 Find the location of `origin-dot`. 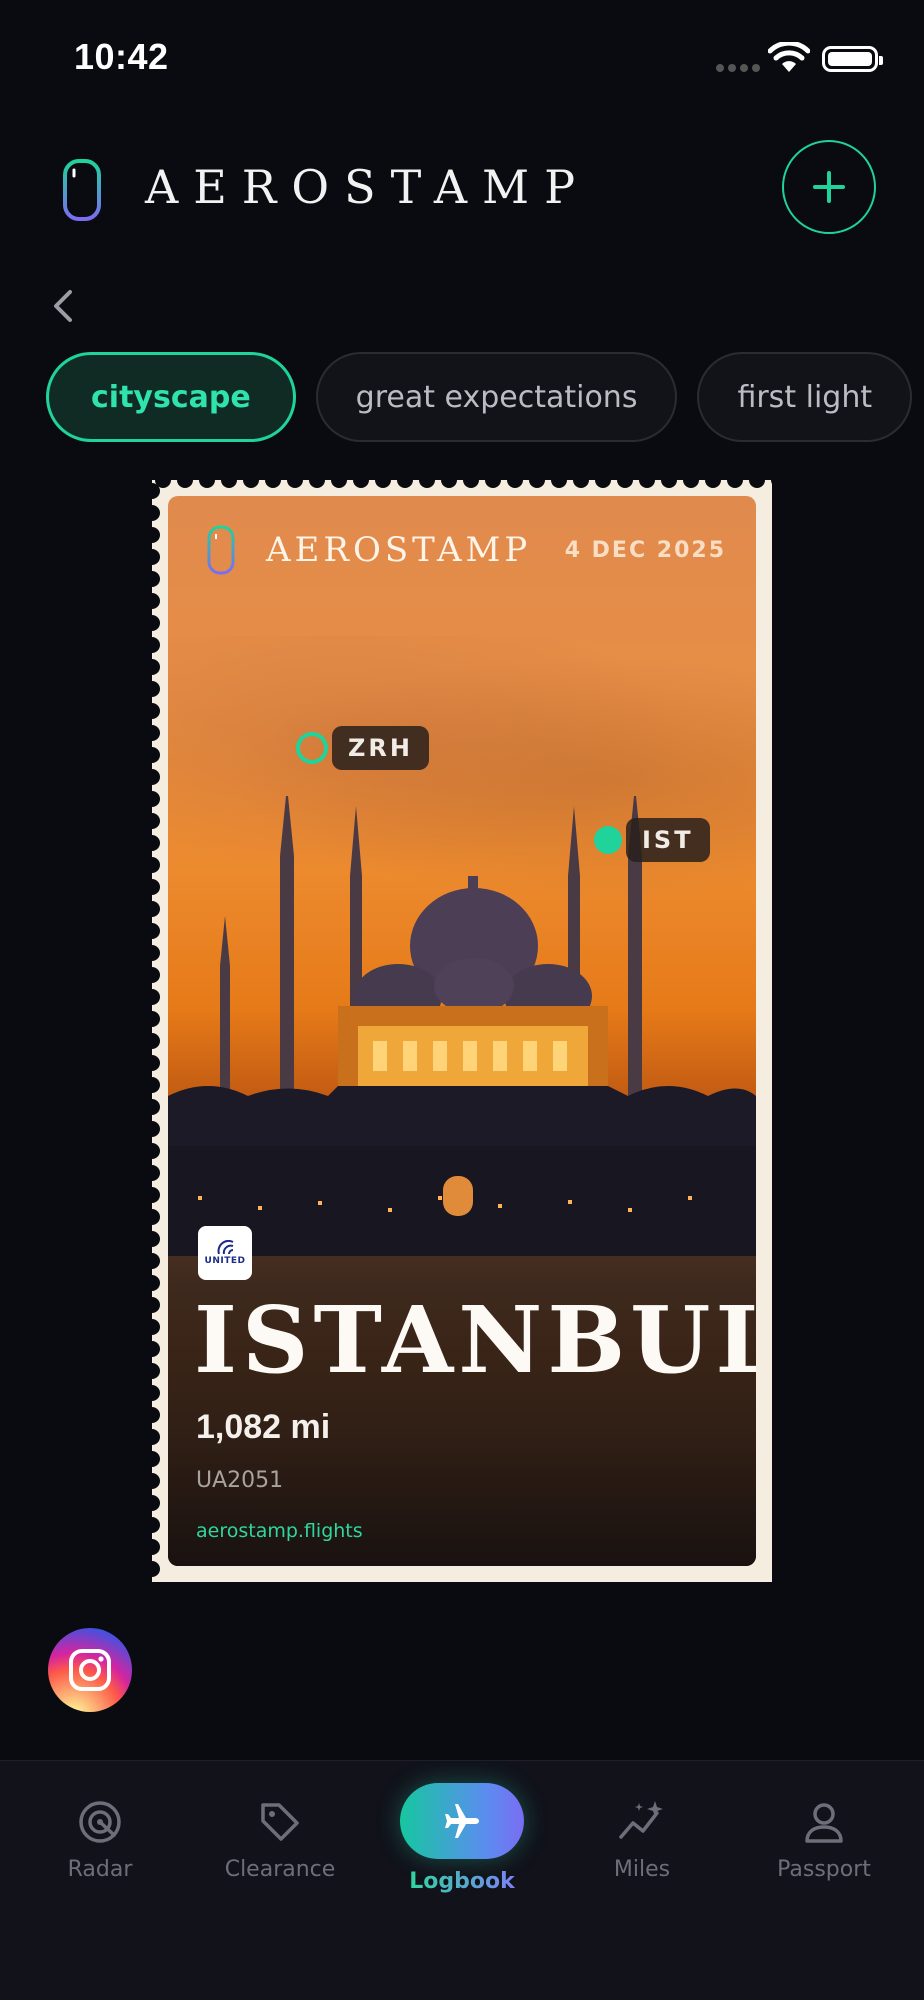

origin-dot is located at coordinates (312, 748).